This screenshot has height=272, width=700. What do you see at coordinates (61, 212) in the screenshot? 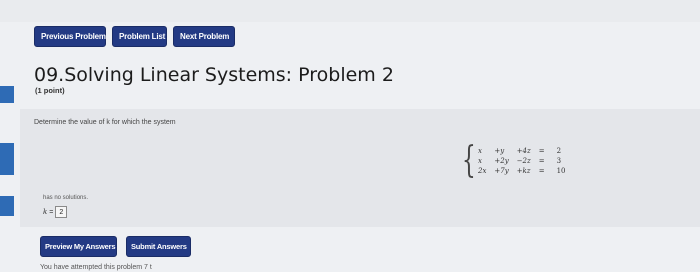
I see `answer-input` at bounding box center [61, 212].